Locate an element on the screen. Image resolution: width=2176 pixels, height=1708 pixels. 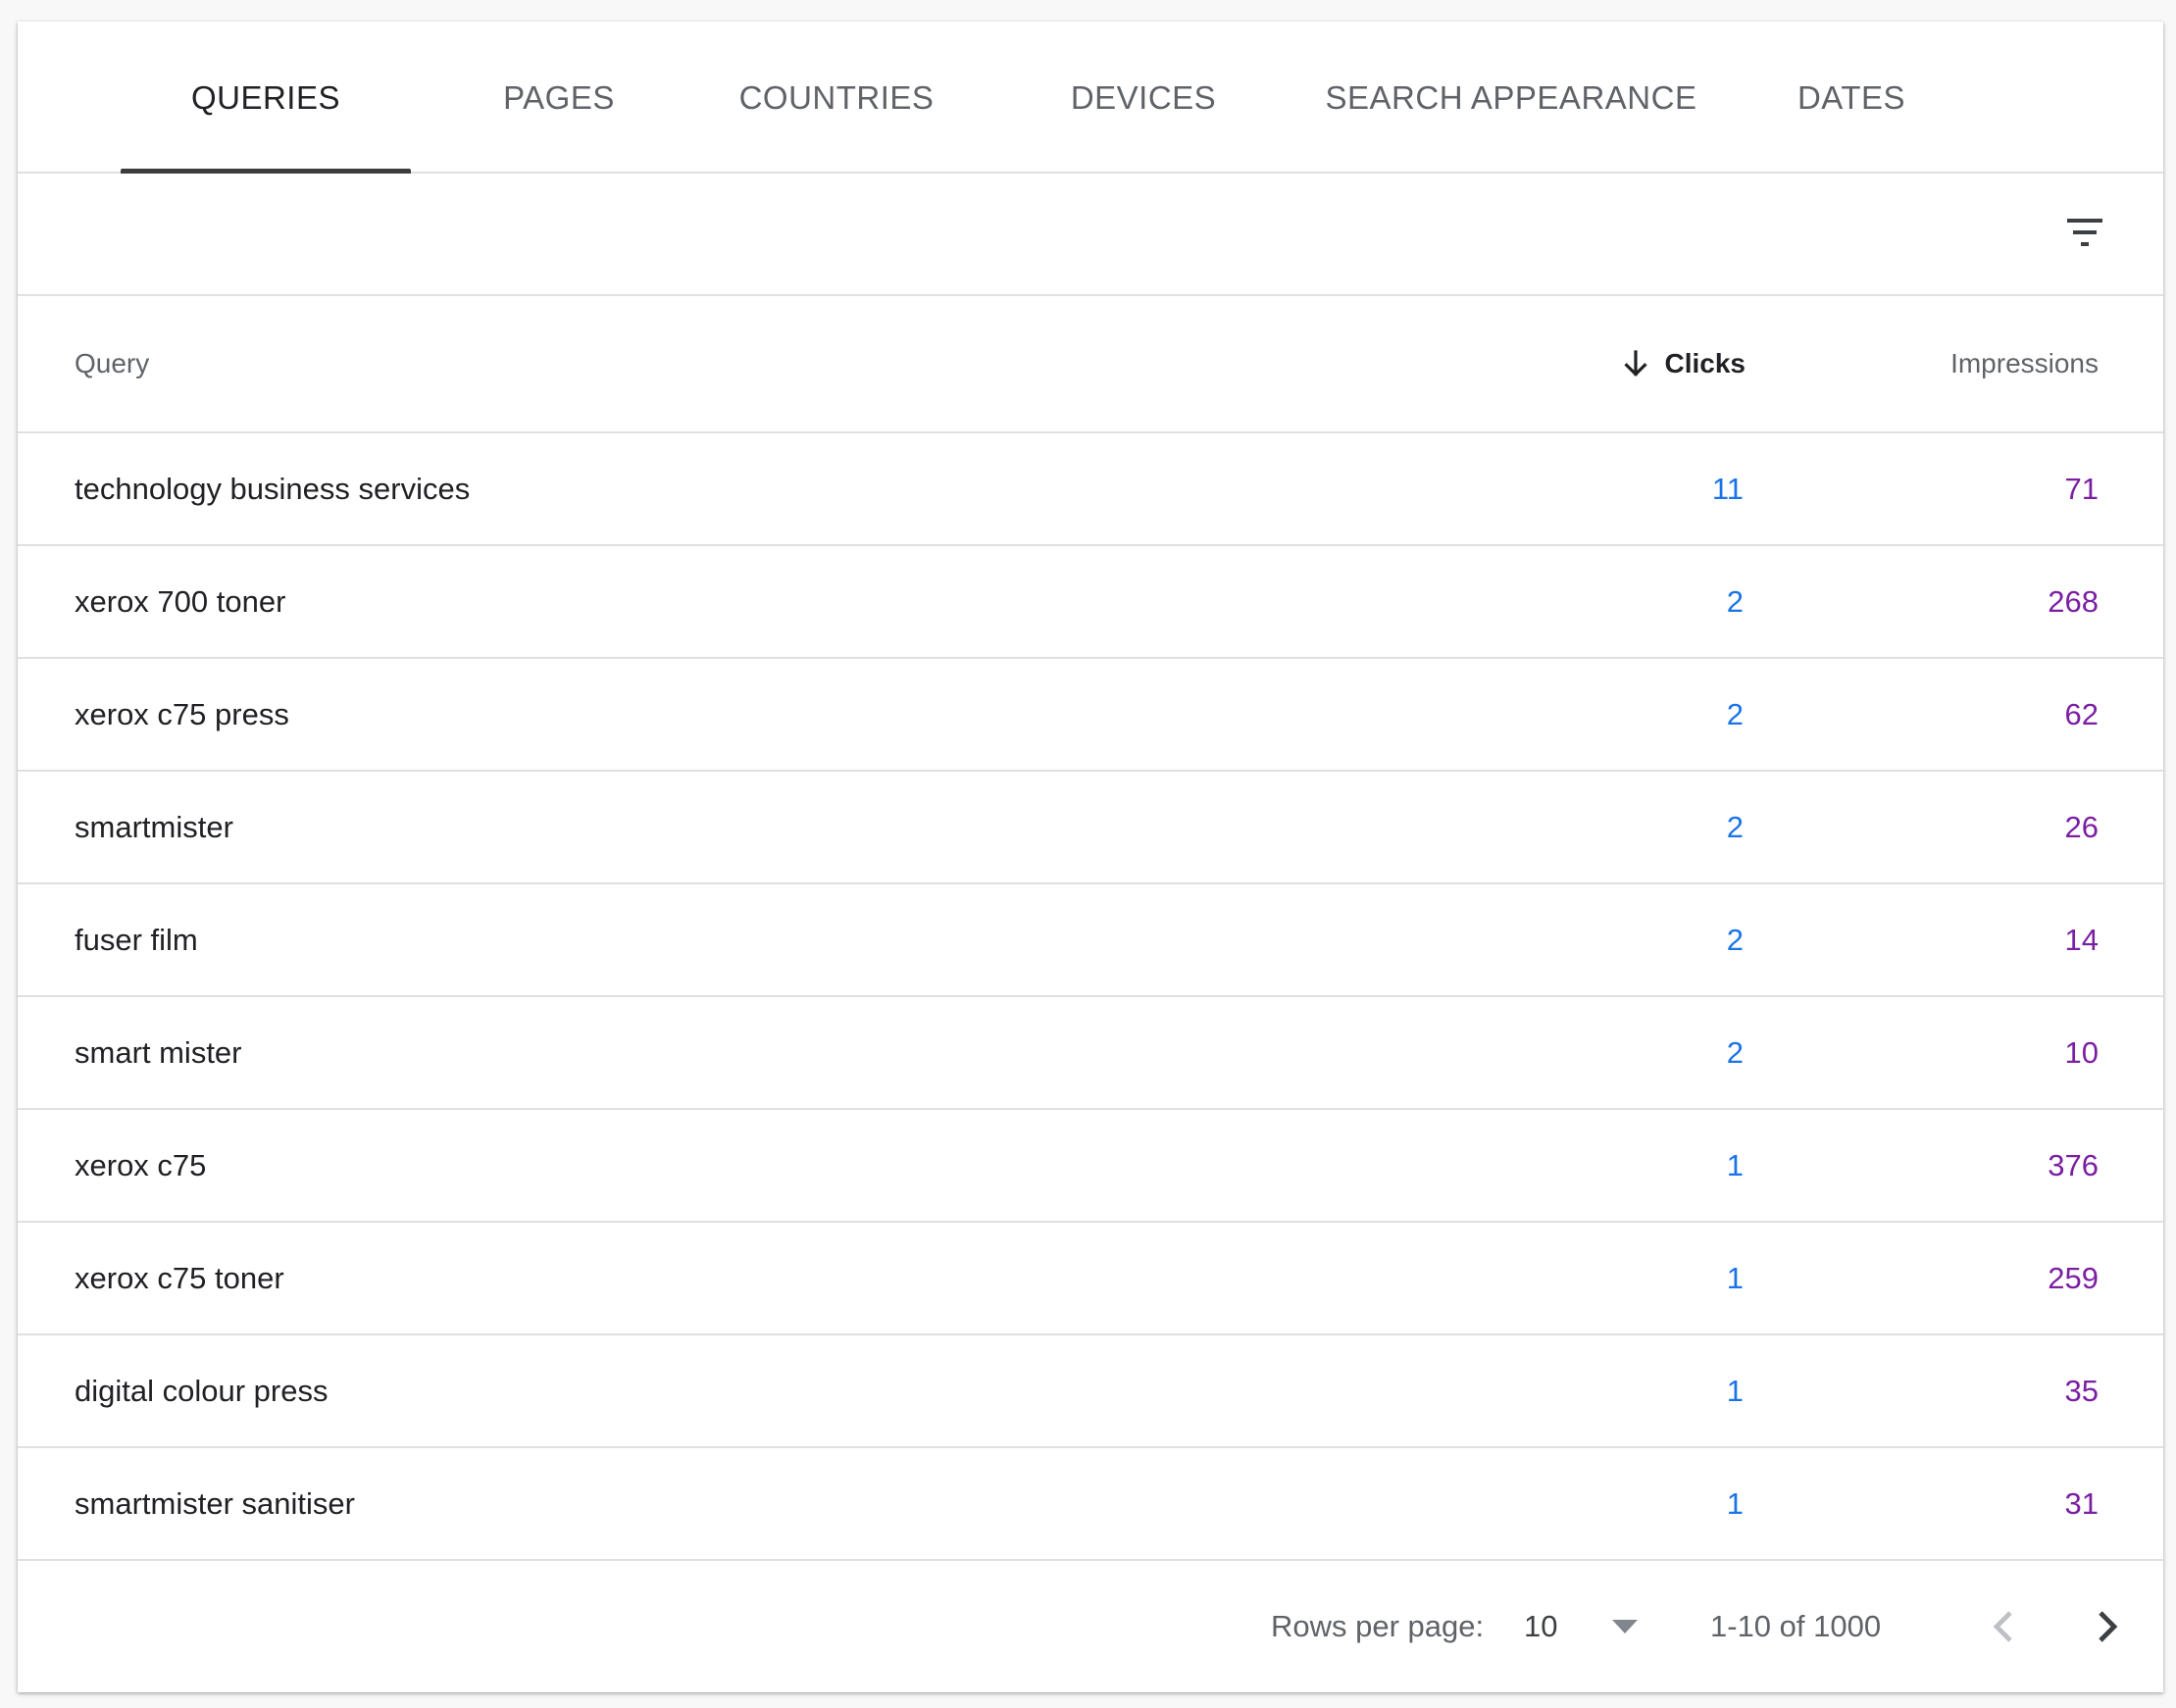
table-row: smart mister 2 10 is located at coordinates (1091, 1053).